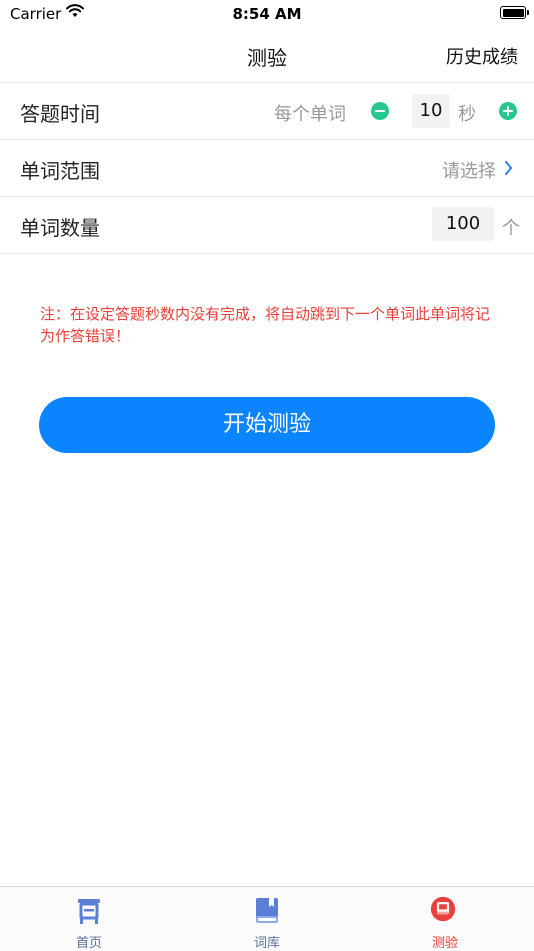 This screenshot has height=951, width=534. I want to click on home-icon, so click(89, 911).